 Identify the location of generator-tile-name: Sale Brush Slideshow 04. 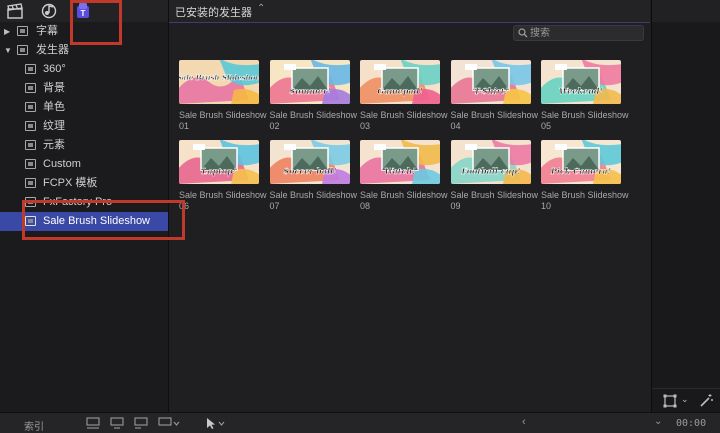
(494, 120).